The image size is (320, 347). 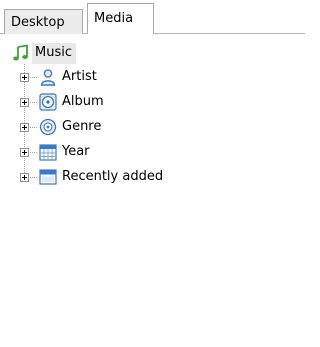 I want to click on tree-node-label: Recently added, so click(x=113, y=176).